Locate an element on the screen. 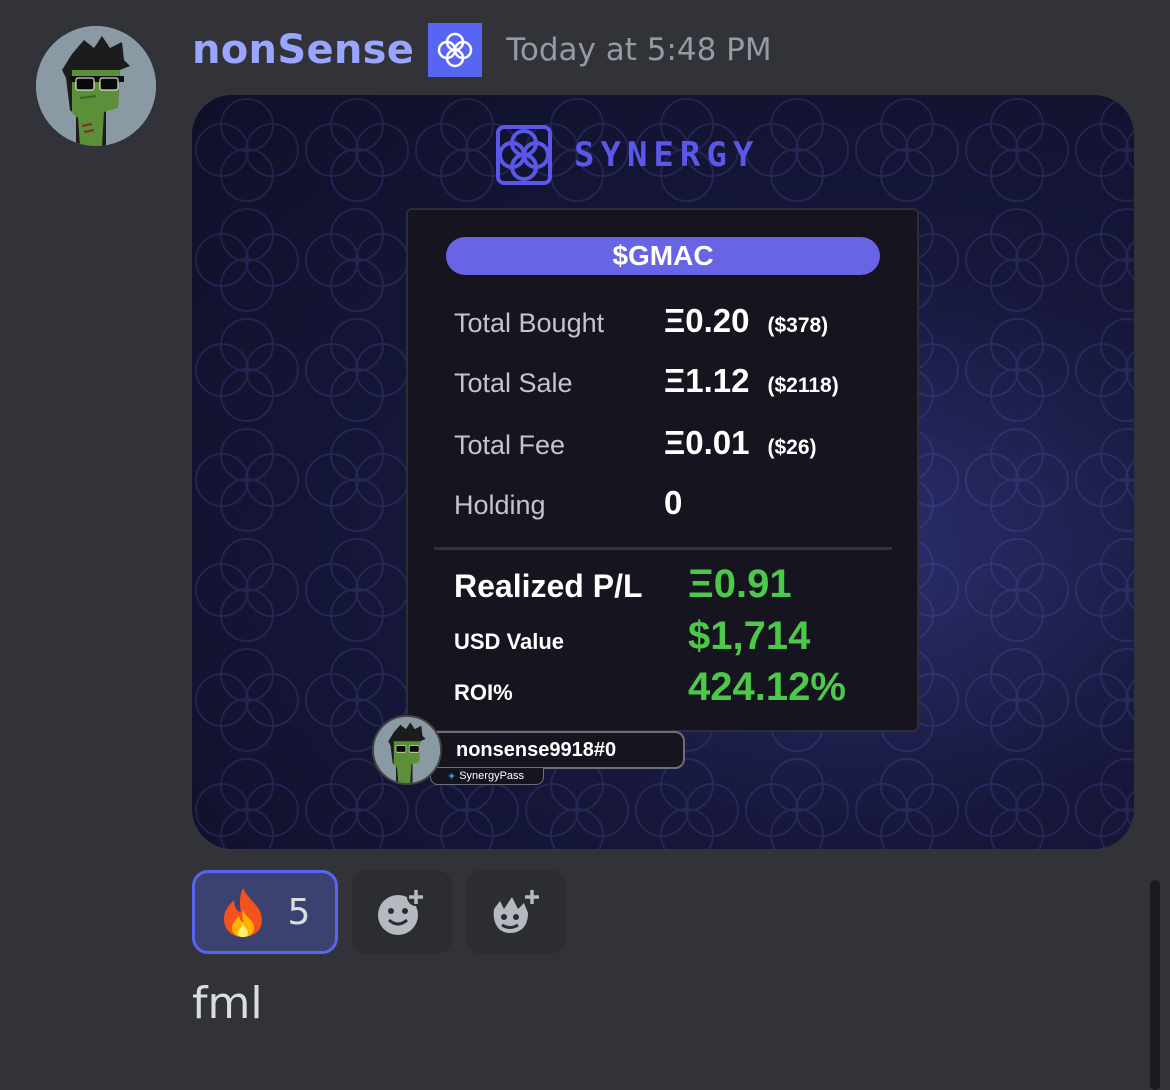 Image resolution: width=1170 pixels, height=1090 pixels. synergy-logo-icon is located at coordinates (524, 155).